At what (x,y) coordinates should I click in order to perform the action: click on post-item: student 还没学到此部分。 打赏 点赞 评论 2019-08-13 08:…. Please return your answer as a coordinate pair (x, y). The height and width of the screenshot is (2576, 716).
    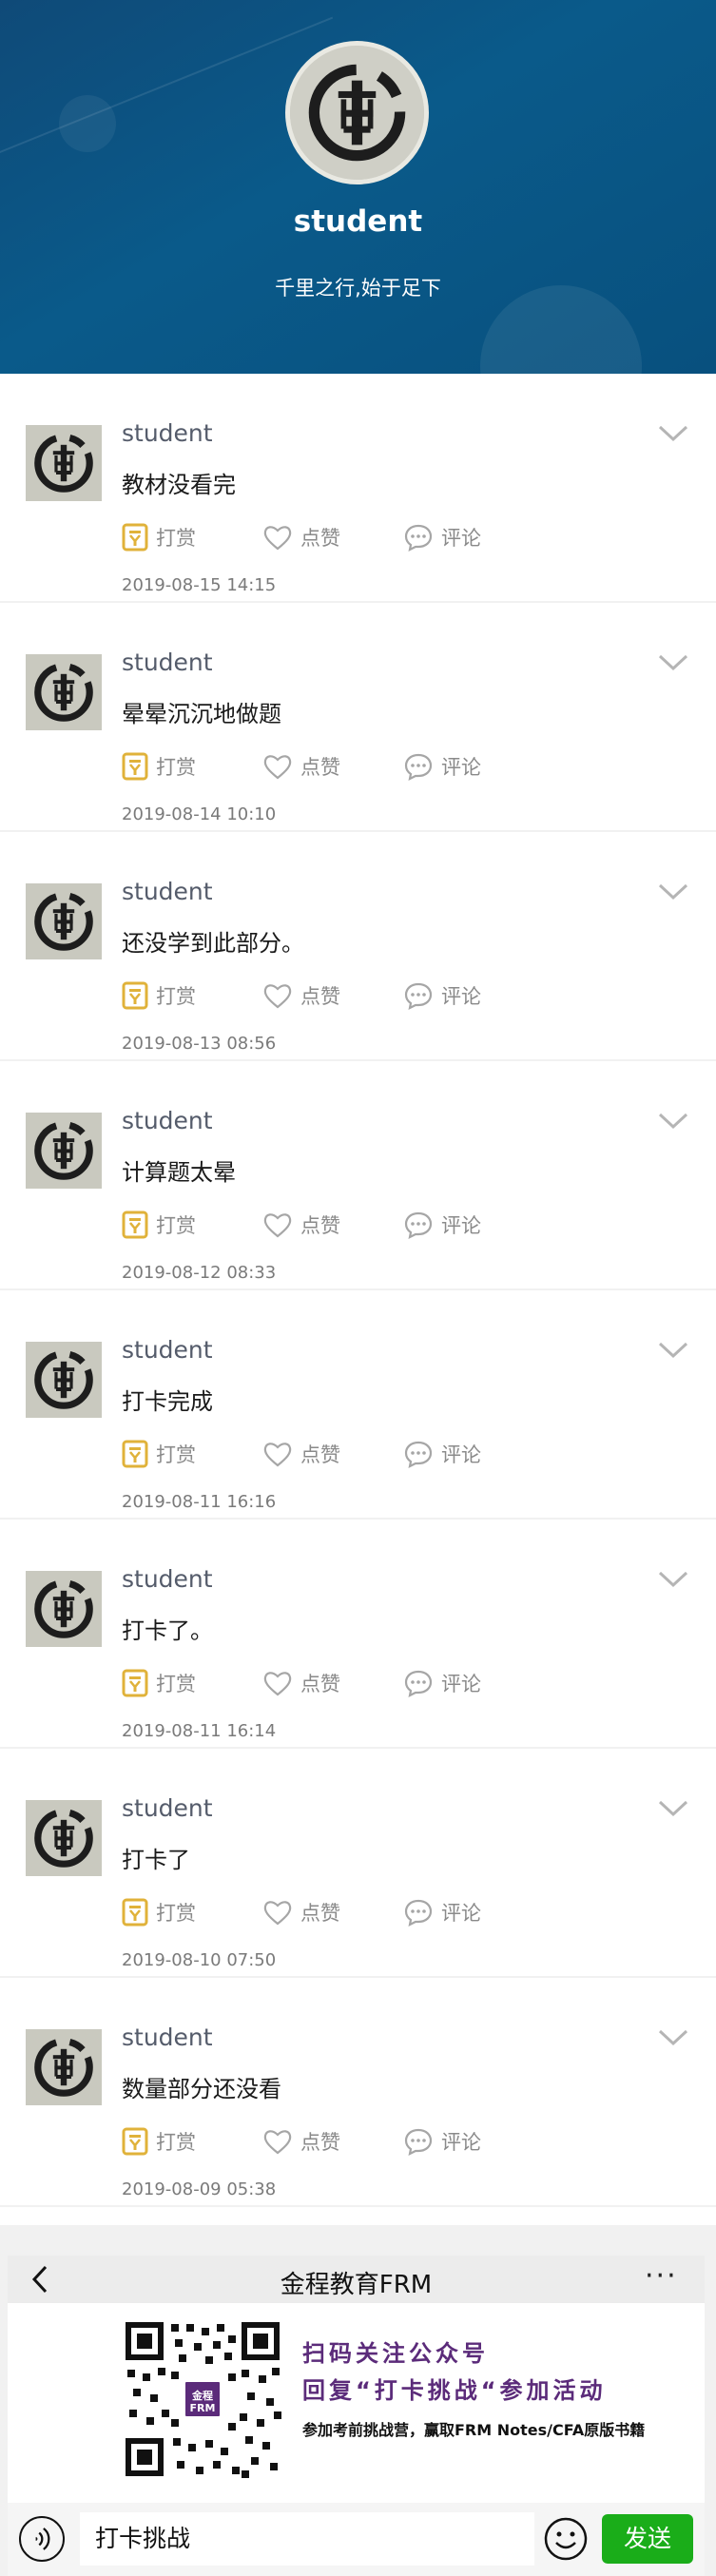
    Looking at the image, I should click on (358, 946).